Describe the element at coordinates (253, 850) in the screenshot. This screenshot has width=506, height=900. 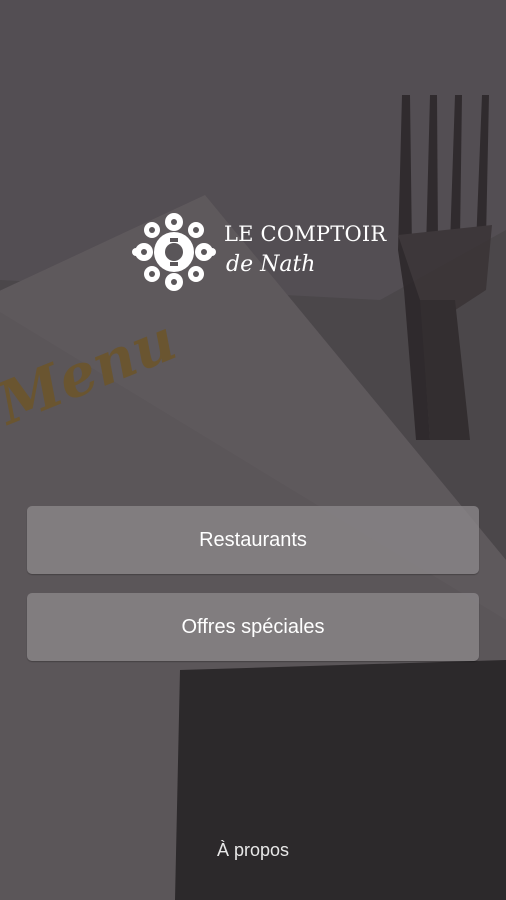
I see `about-link: À propos` at that location.